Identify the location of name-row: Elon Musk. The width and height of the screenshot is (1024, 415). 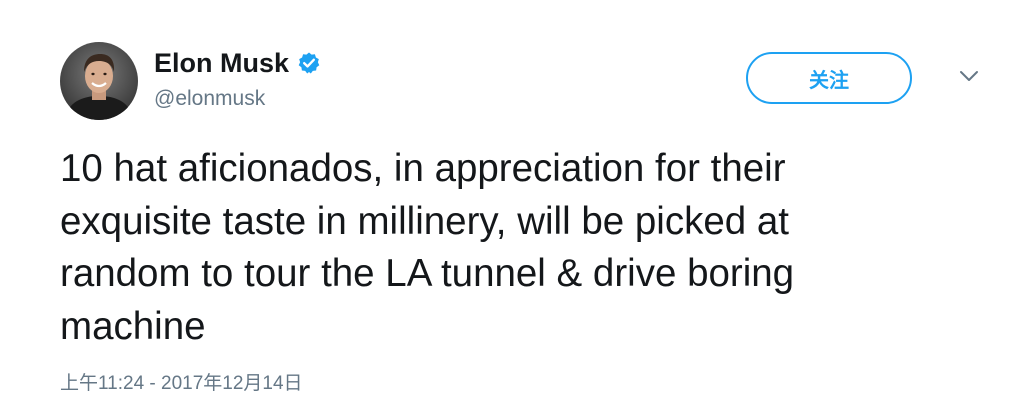
(237, 63).